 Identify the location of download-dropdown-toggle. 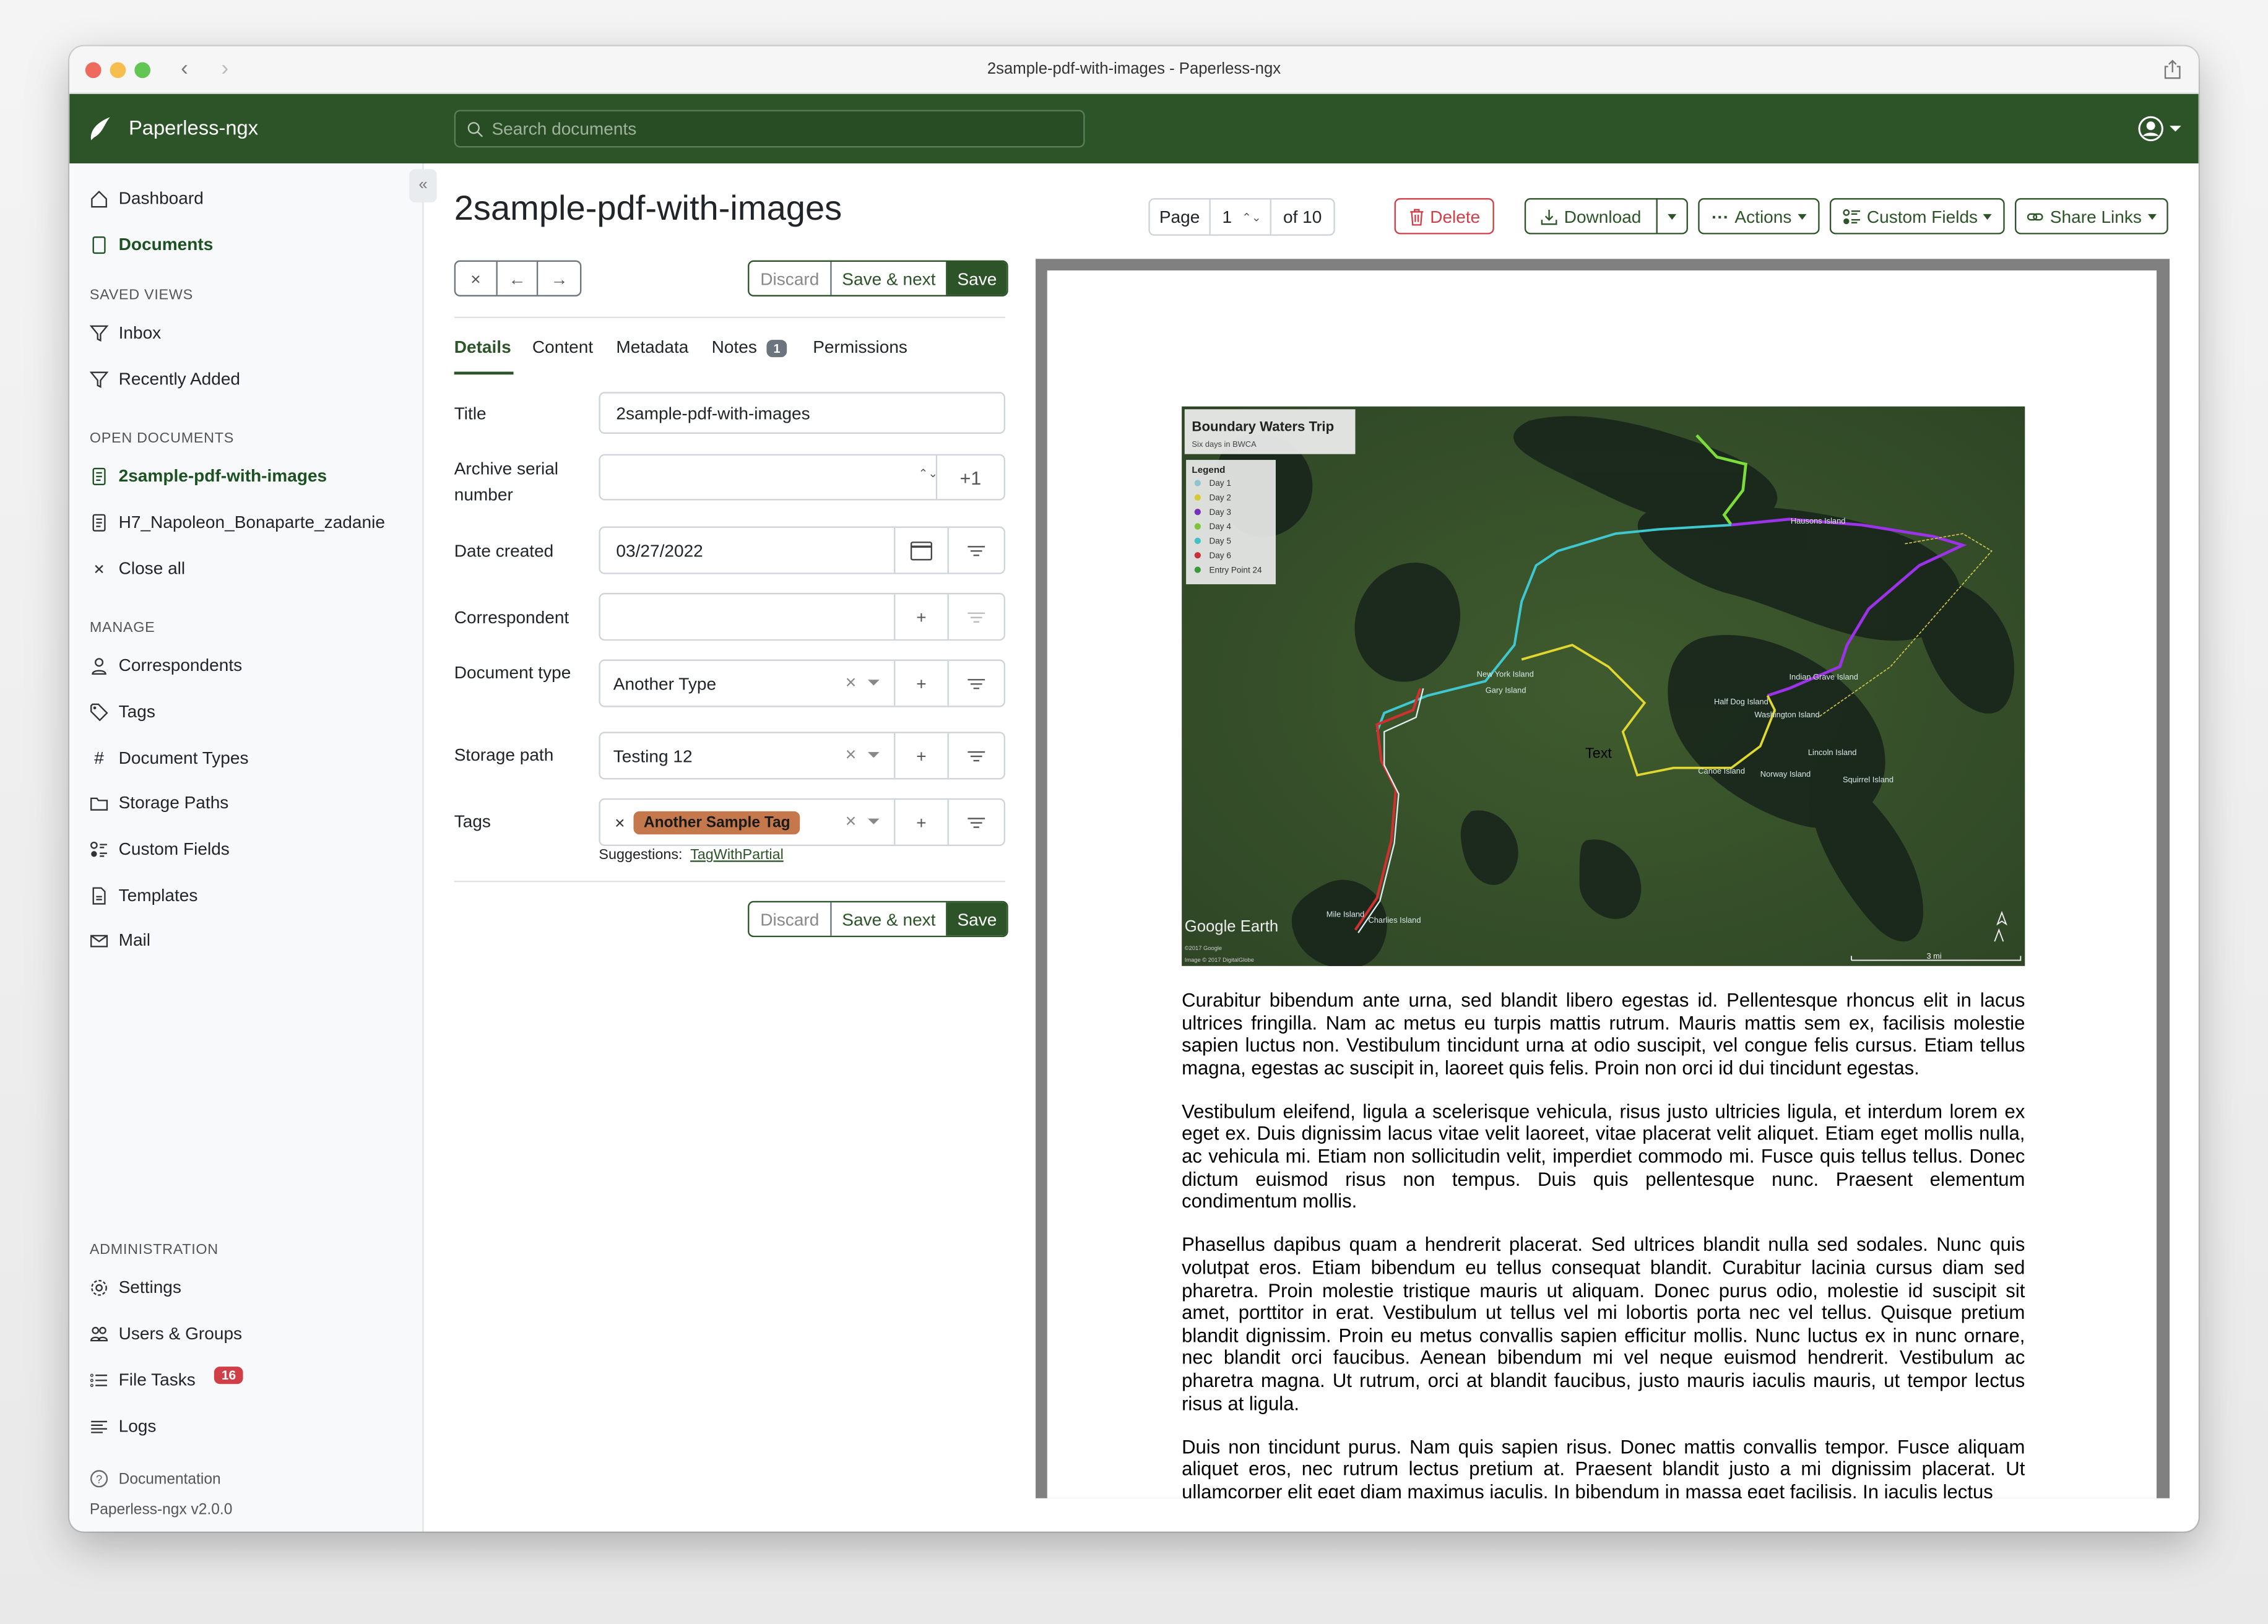
(1672, 216).